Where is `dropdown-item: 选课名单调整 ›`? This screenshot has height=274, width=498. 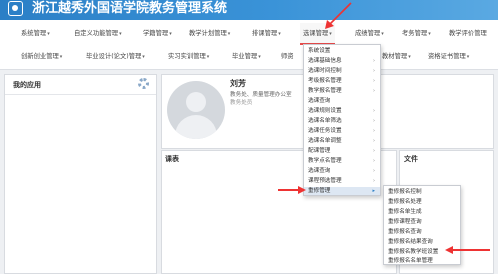 dropdown-item: 选课名单调整 › is located at coordinates (342, 141).